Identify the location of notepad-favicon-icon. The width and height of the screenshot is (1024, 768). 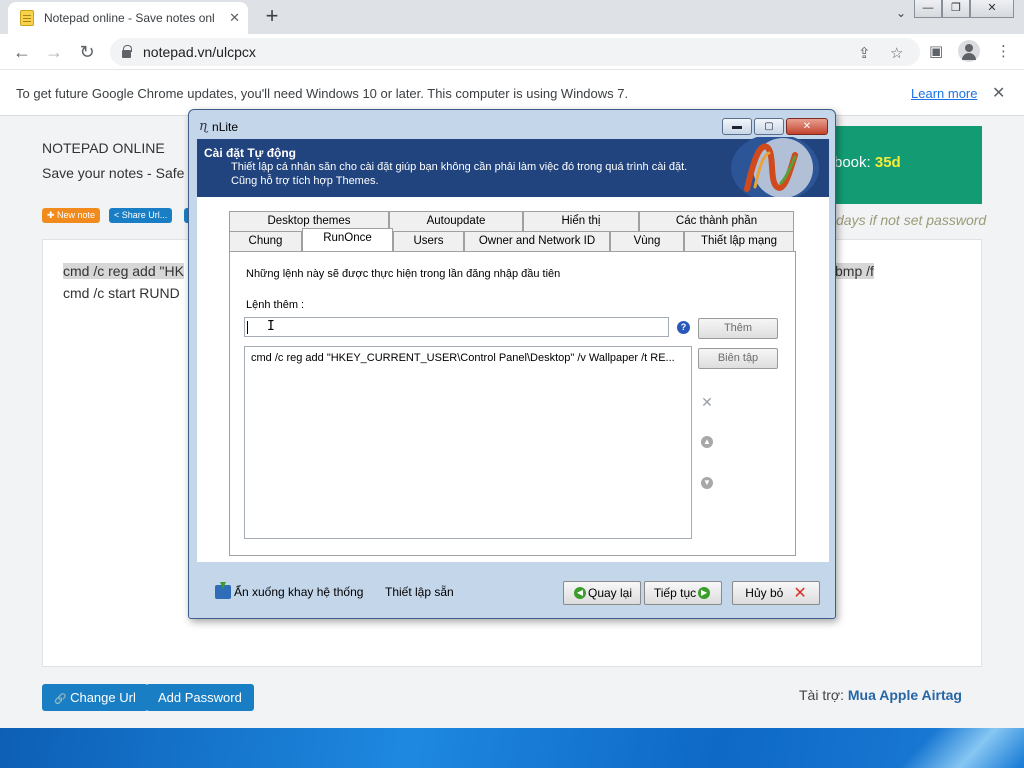
(27, 18).